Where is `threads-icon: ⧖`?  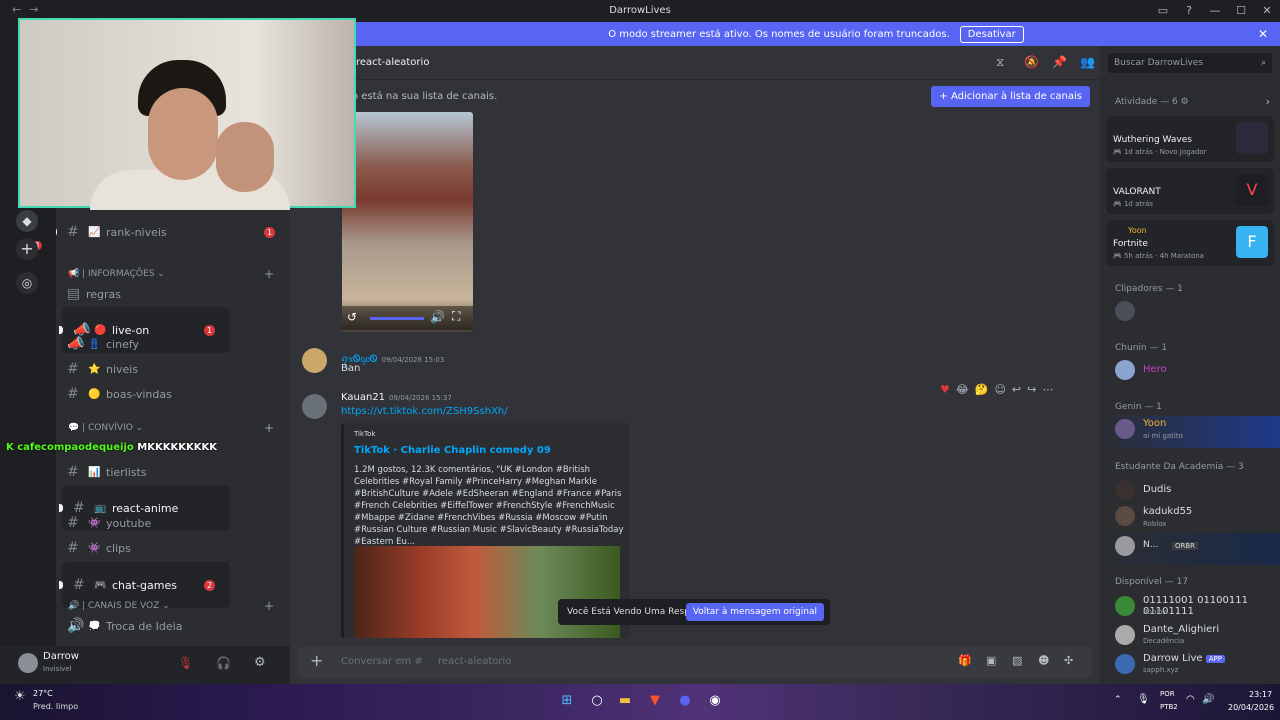 threads-icon: ⧖ is located at coordinates (1000, 62).